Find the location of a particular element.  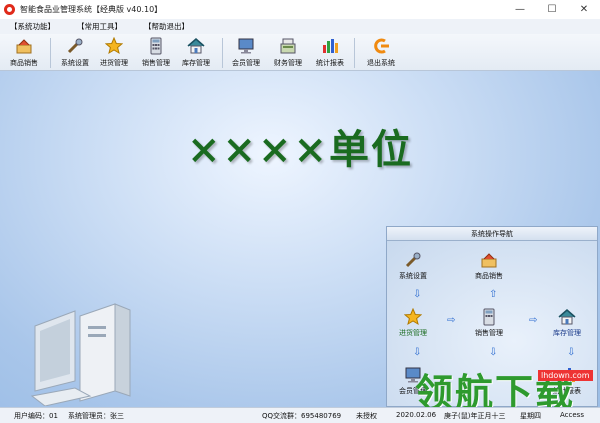

toolbar-member-button: 会员管理 is located at coordinates (246, 52).